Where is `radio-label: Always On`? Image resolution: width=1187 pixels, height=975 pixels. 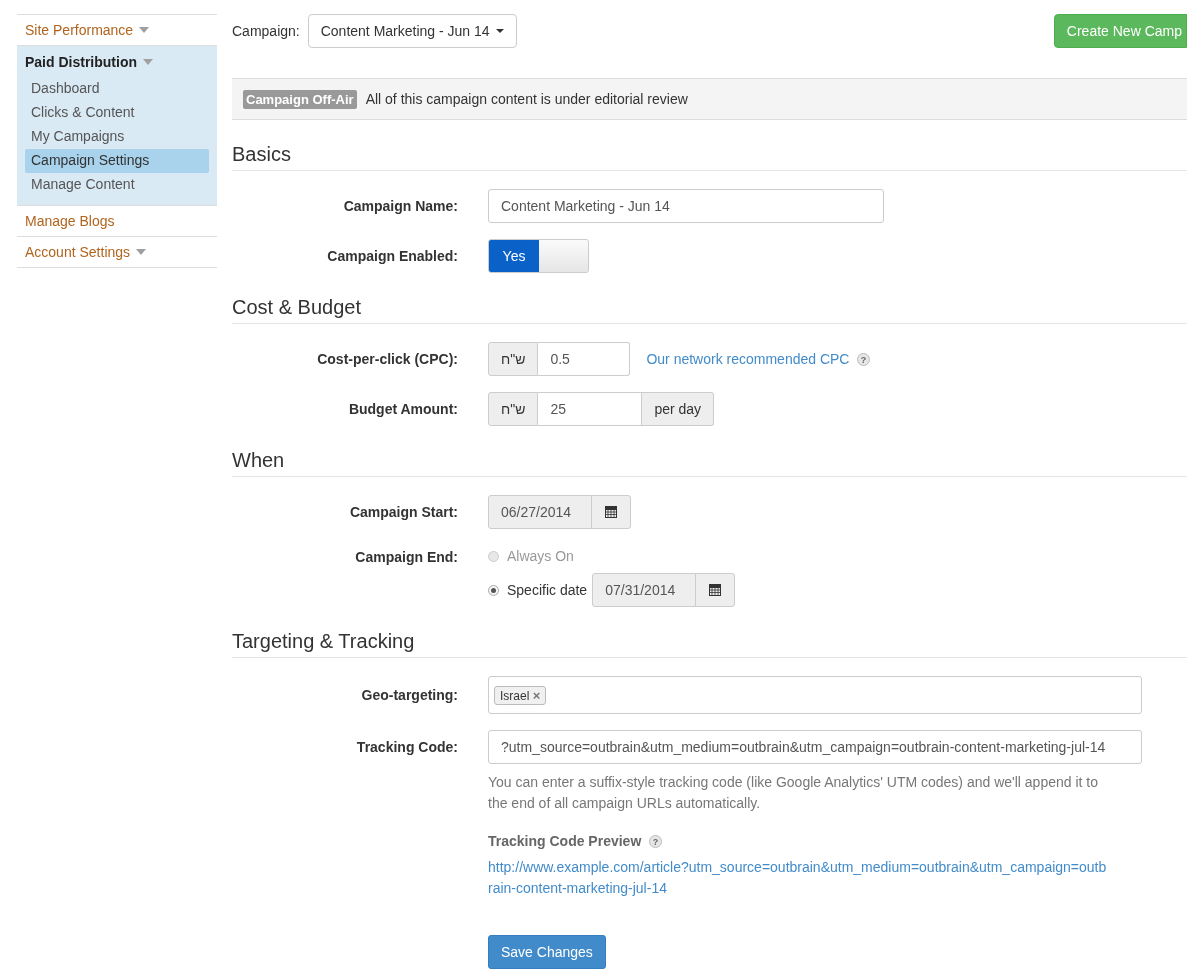
radio-label: Always On is located at coordinates (540, 556).